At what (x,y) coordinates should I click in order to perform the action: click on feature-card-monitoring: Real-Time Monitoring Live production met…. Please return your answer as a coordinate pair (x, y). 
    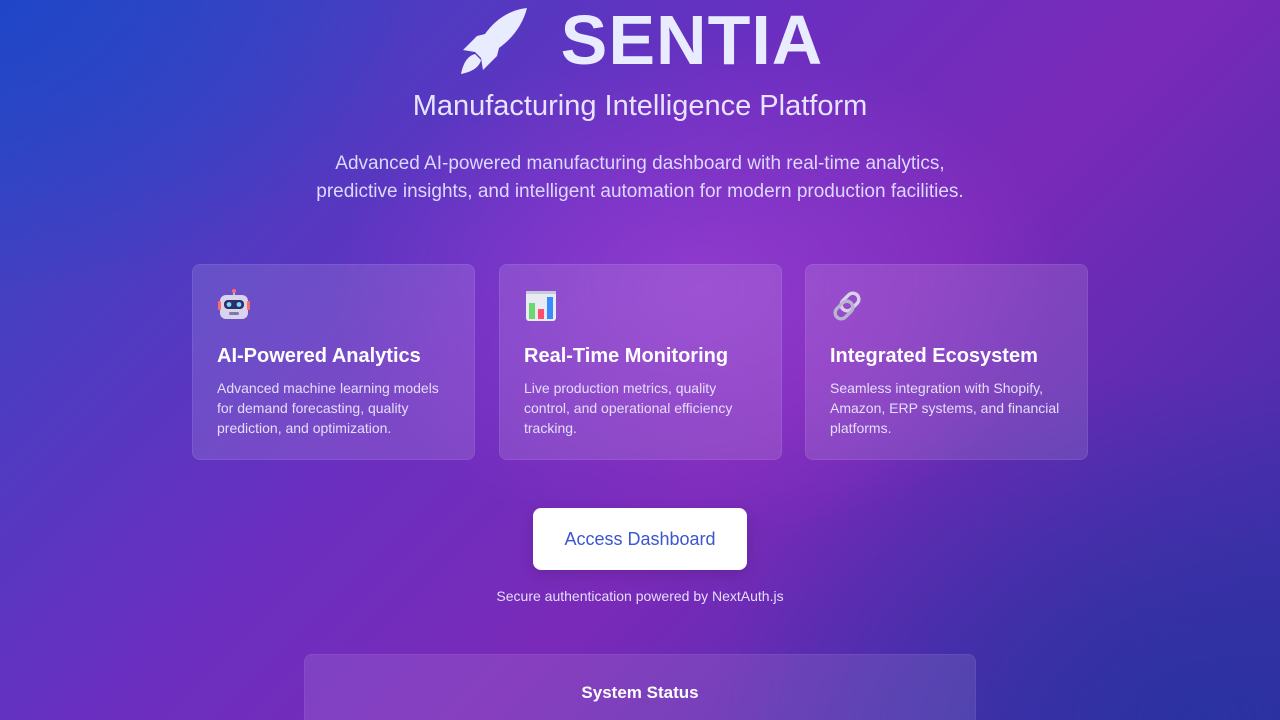
    Looking at the image, I should click on (640, 362).